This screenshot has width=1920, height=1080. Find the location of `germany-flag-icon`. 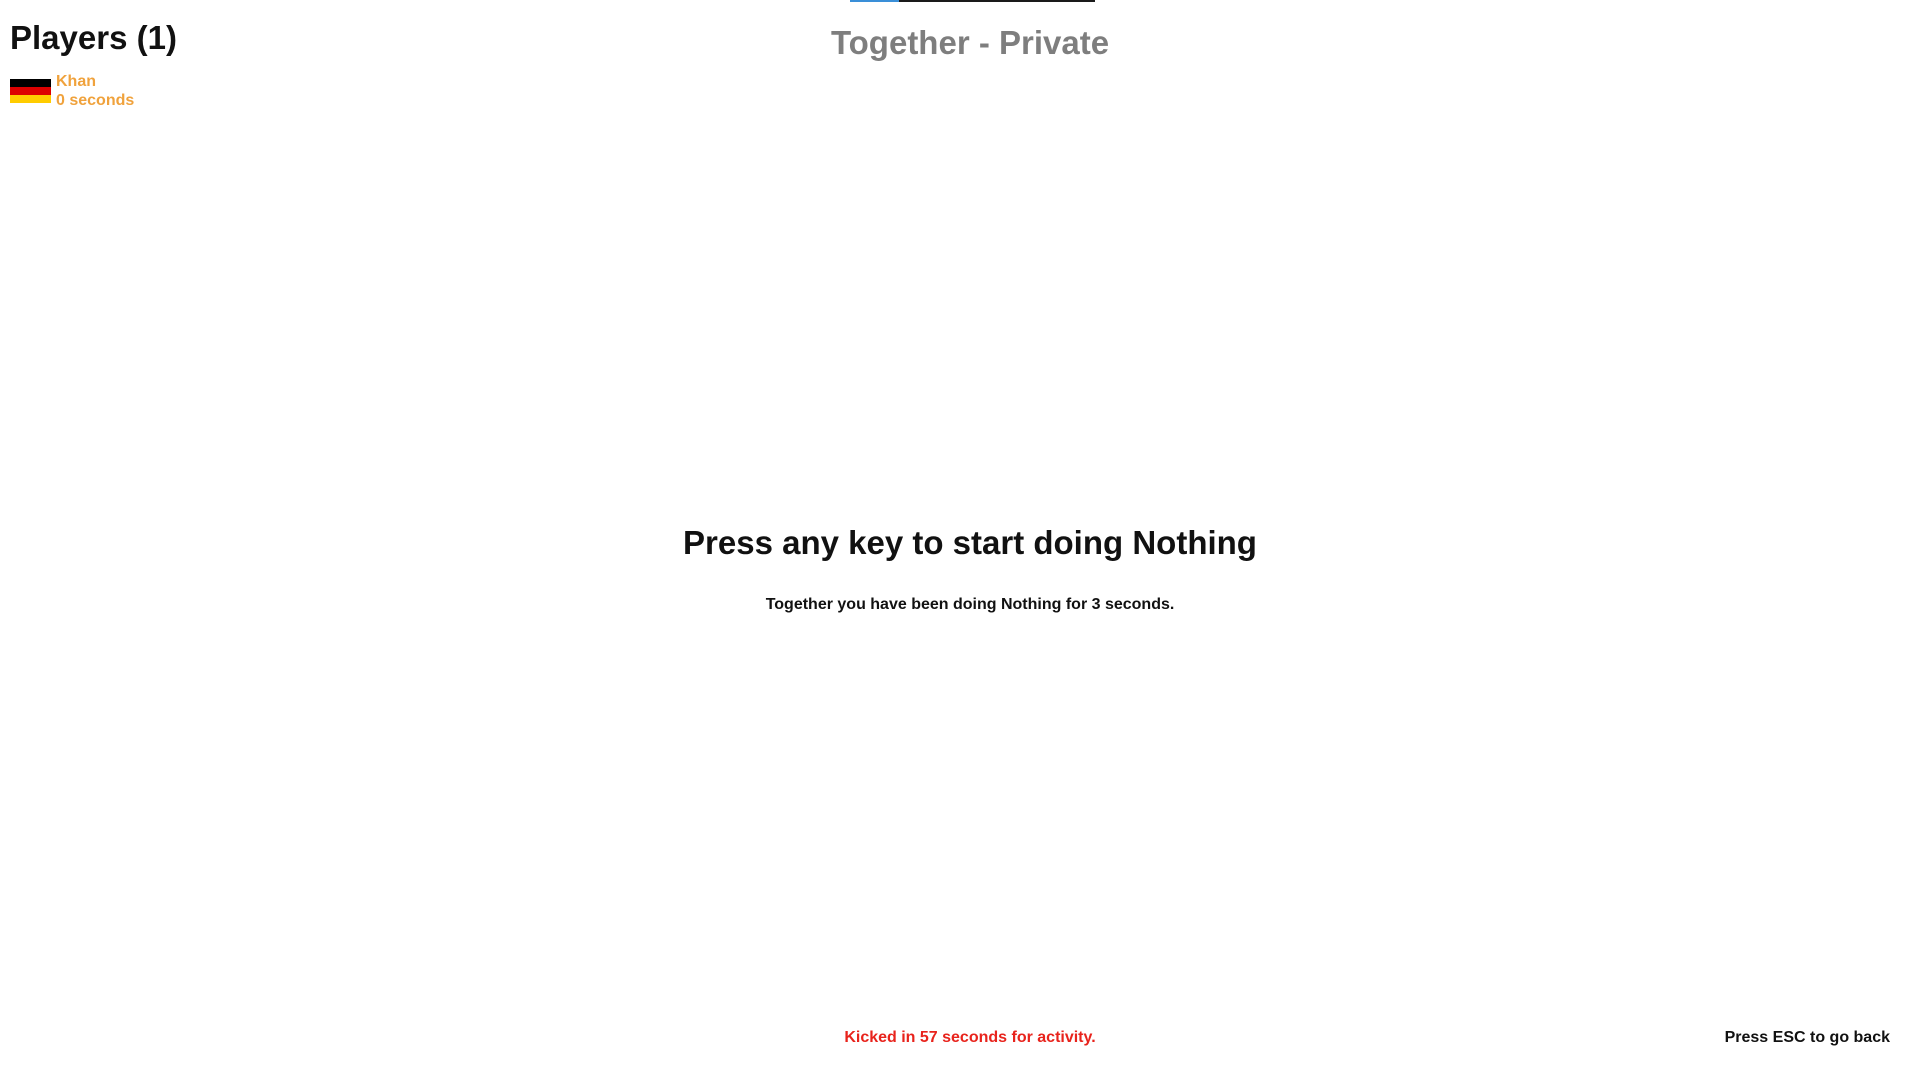

germany-flag-icon is located at coordinates (30, 91).